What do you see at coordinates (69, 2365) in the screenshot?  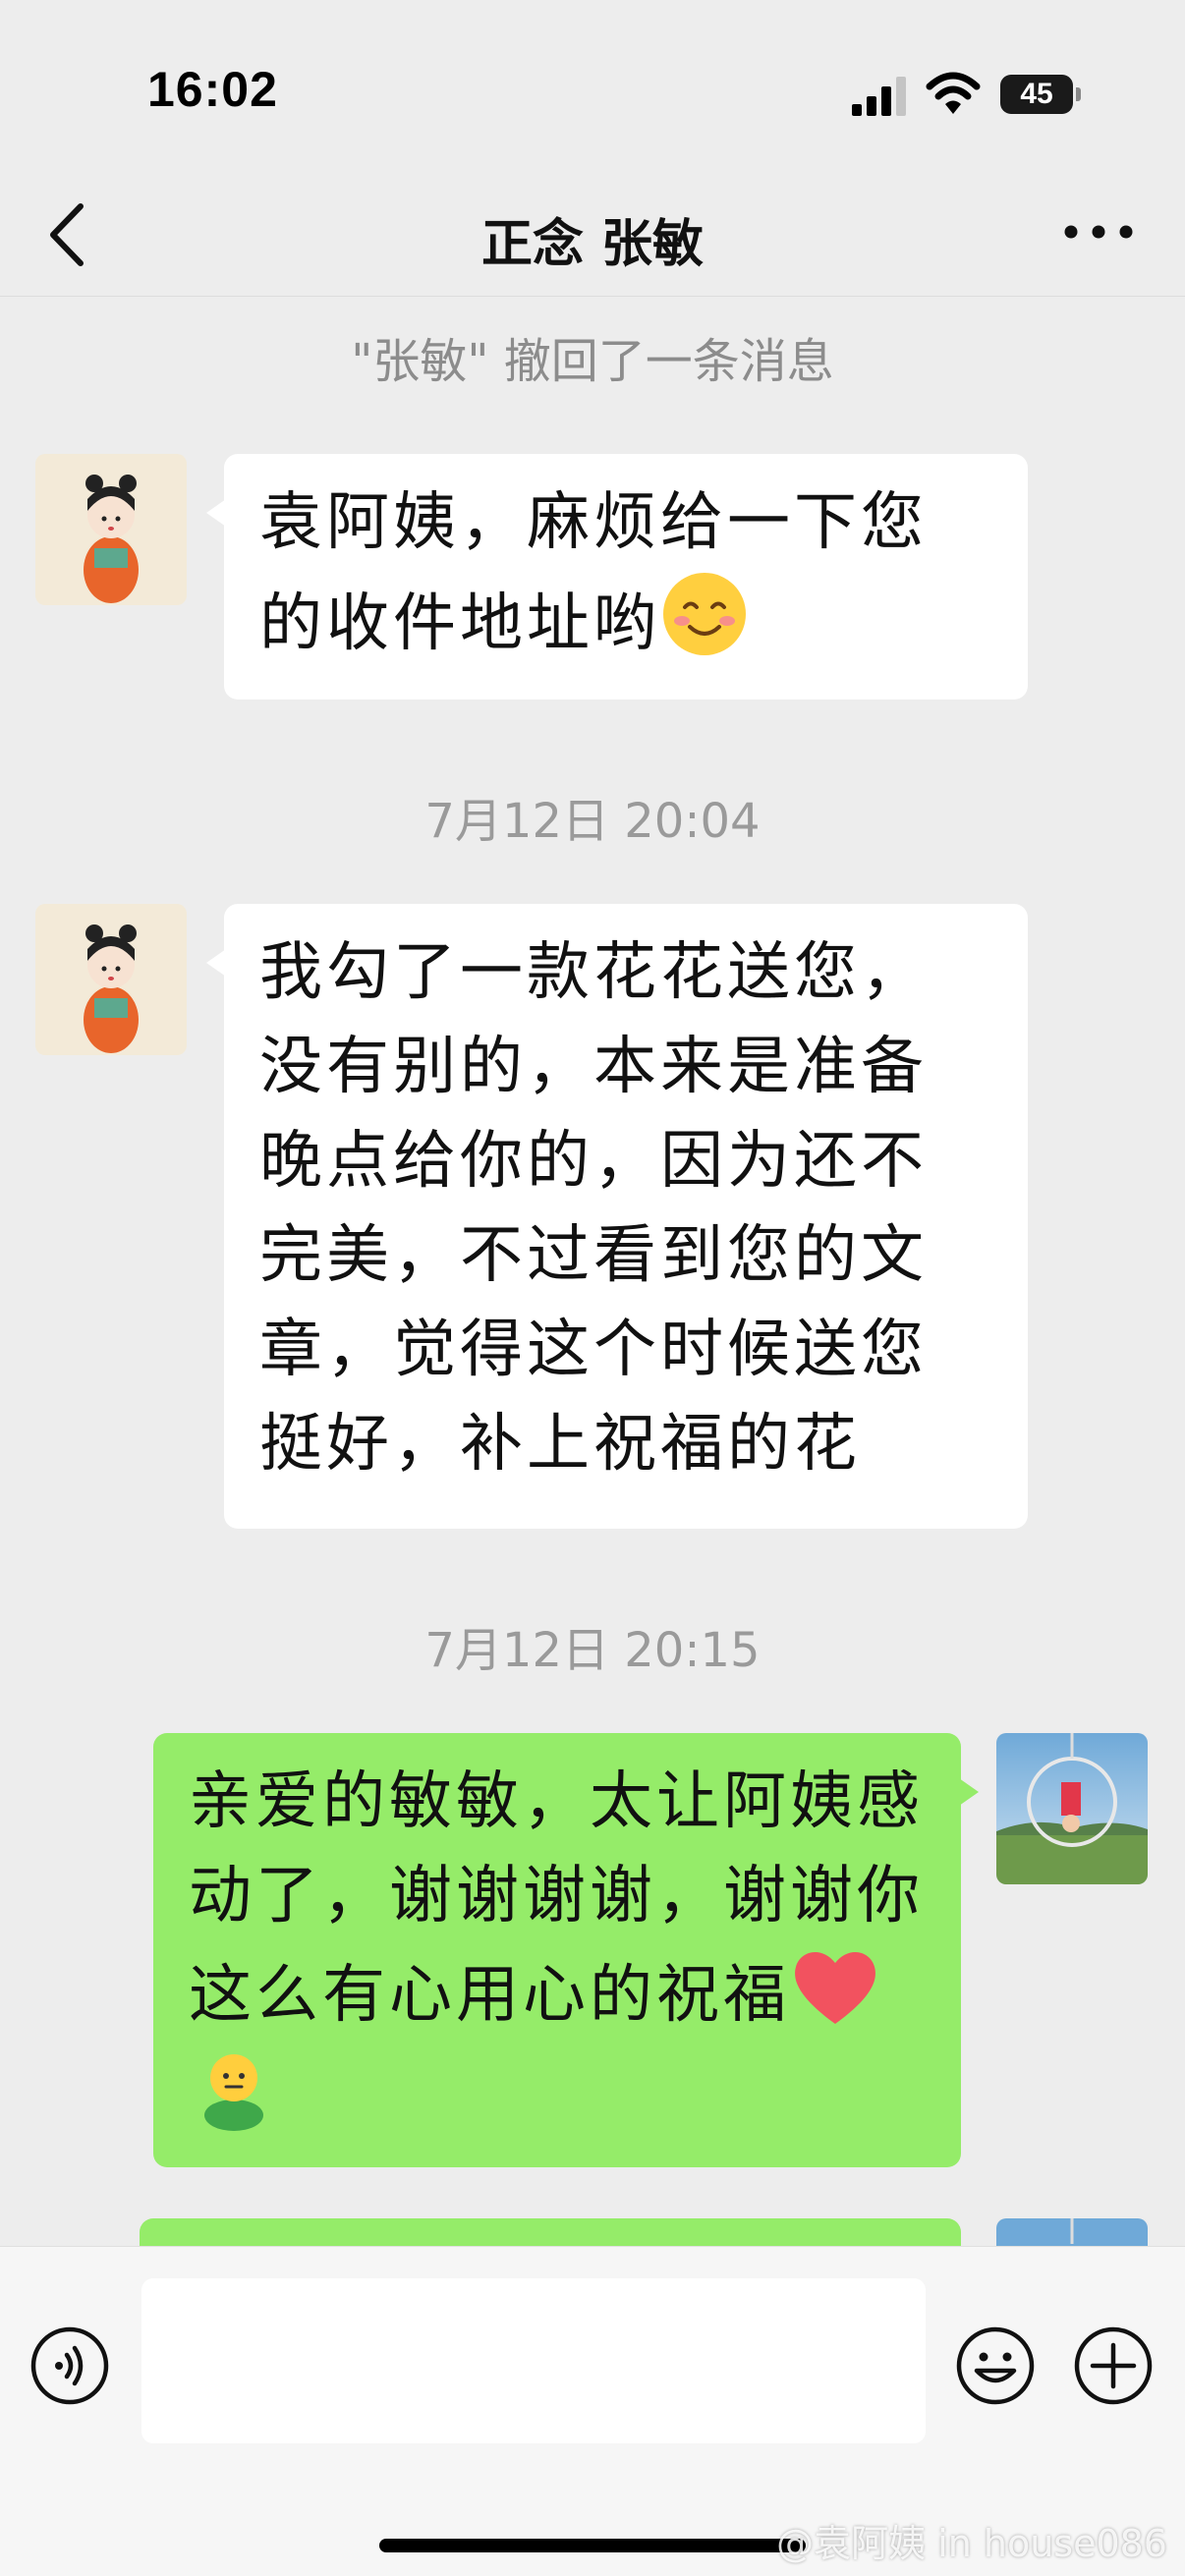 I see `voice-input-icon` at bounding box center [69, 2365].